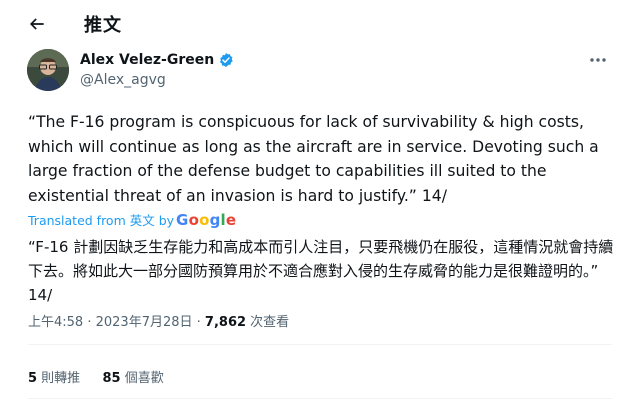 This screenshot has height=404, width=640. Describe the element at coordinates (55, 322) in the screenshot. I see `tweet-time: 上午4:58` at that location.